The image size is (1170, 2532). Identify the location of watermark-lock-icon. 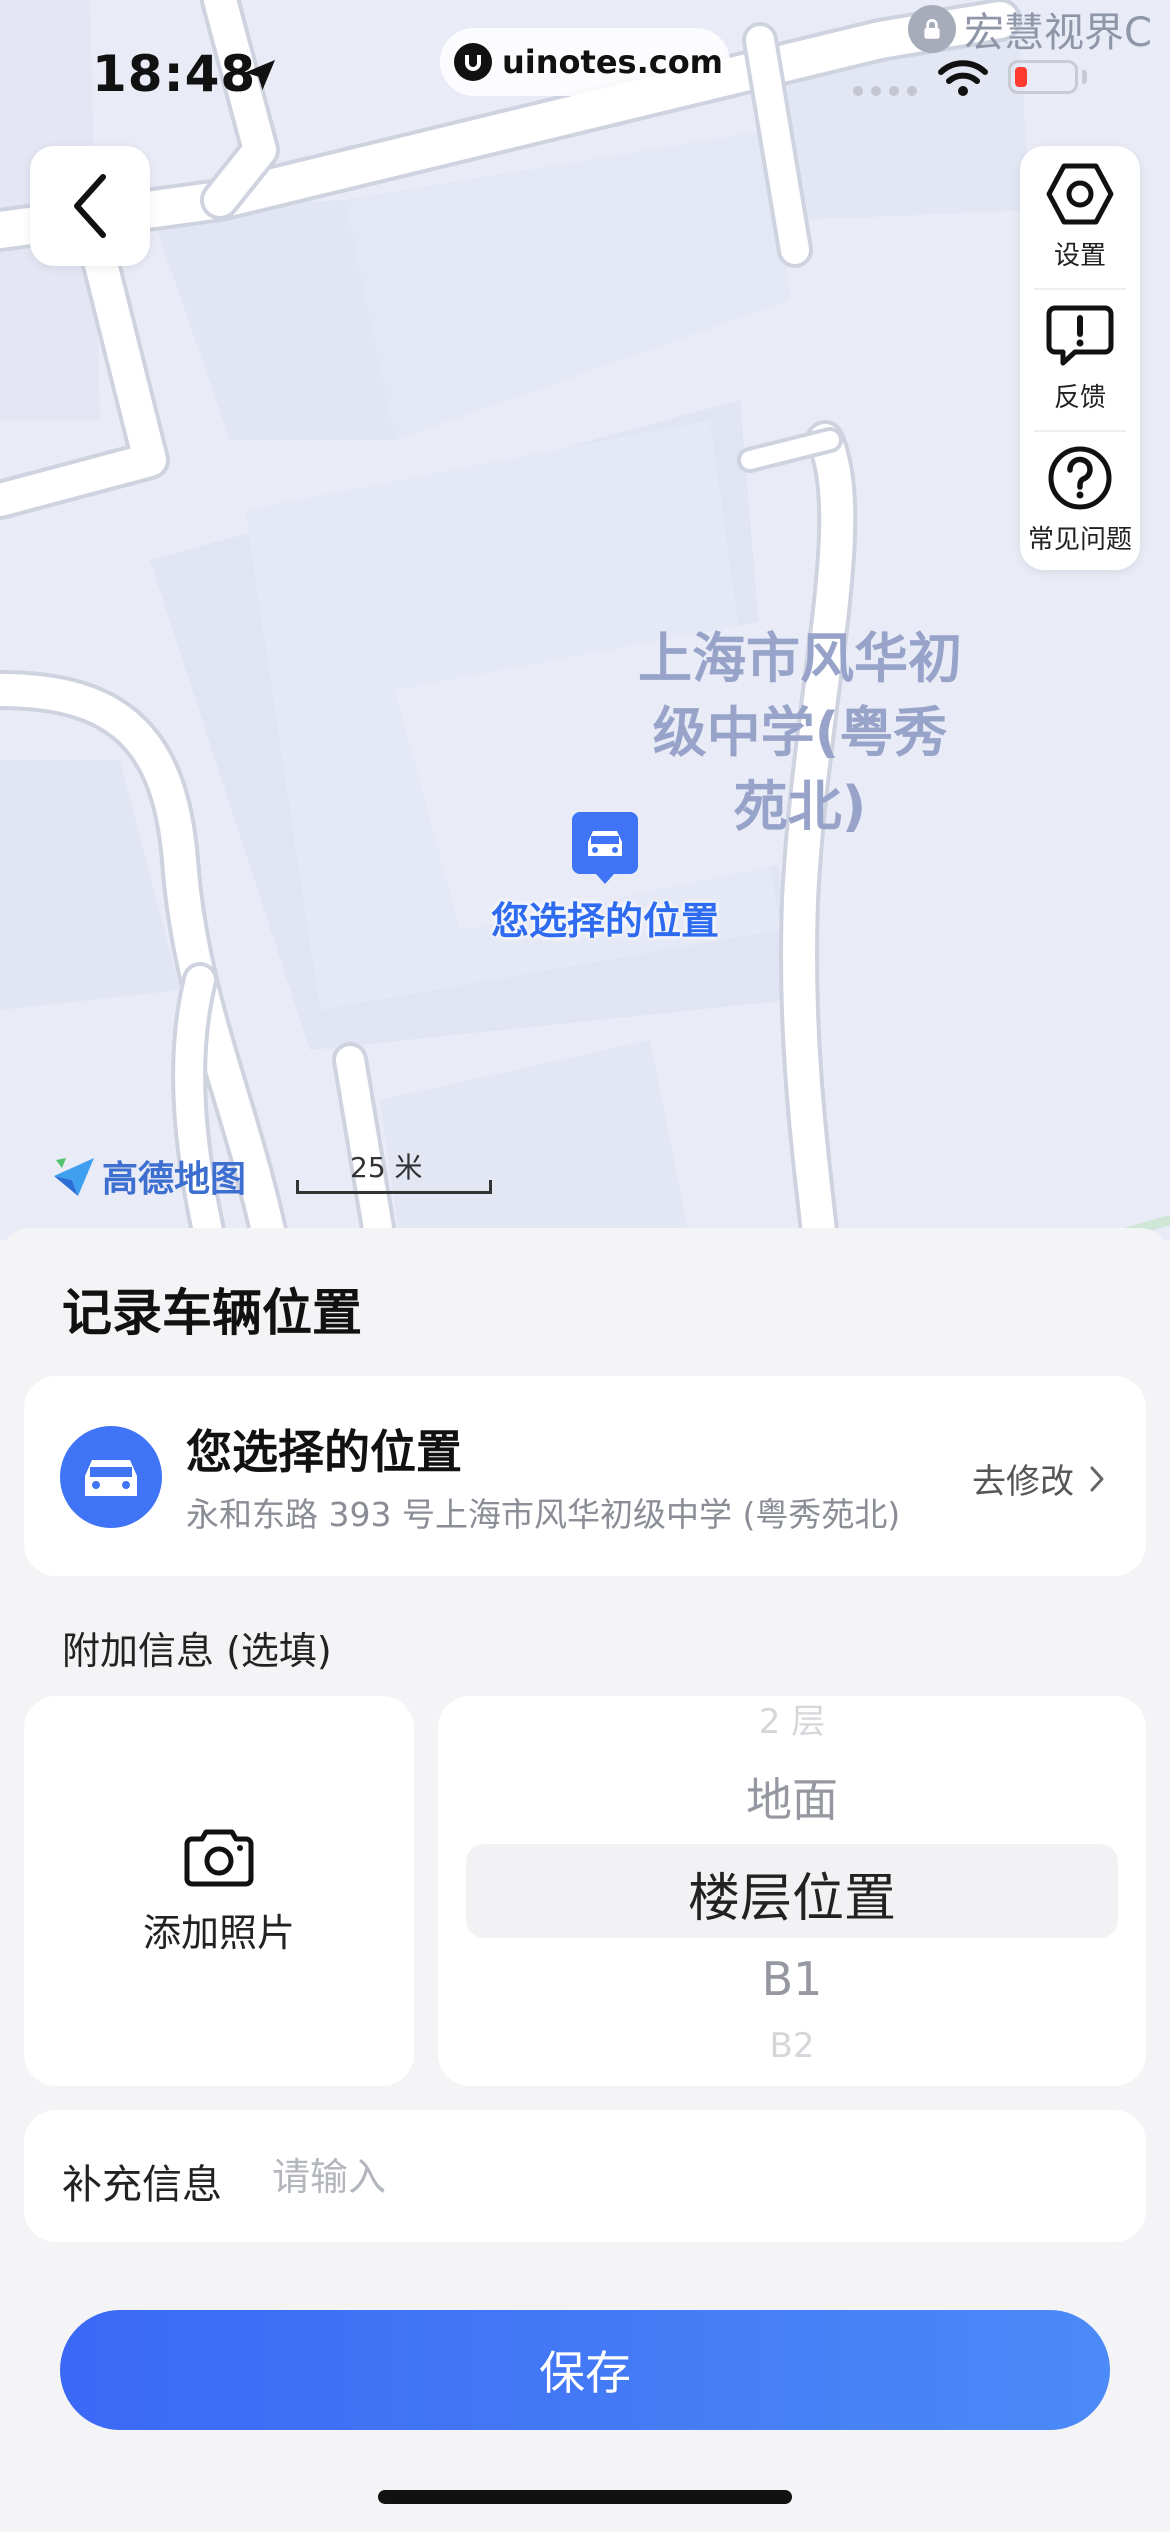
(932, 29).